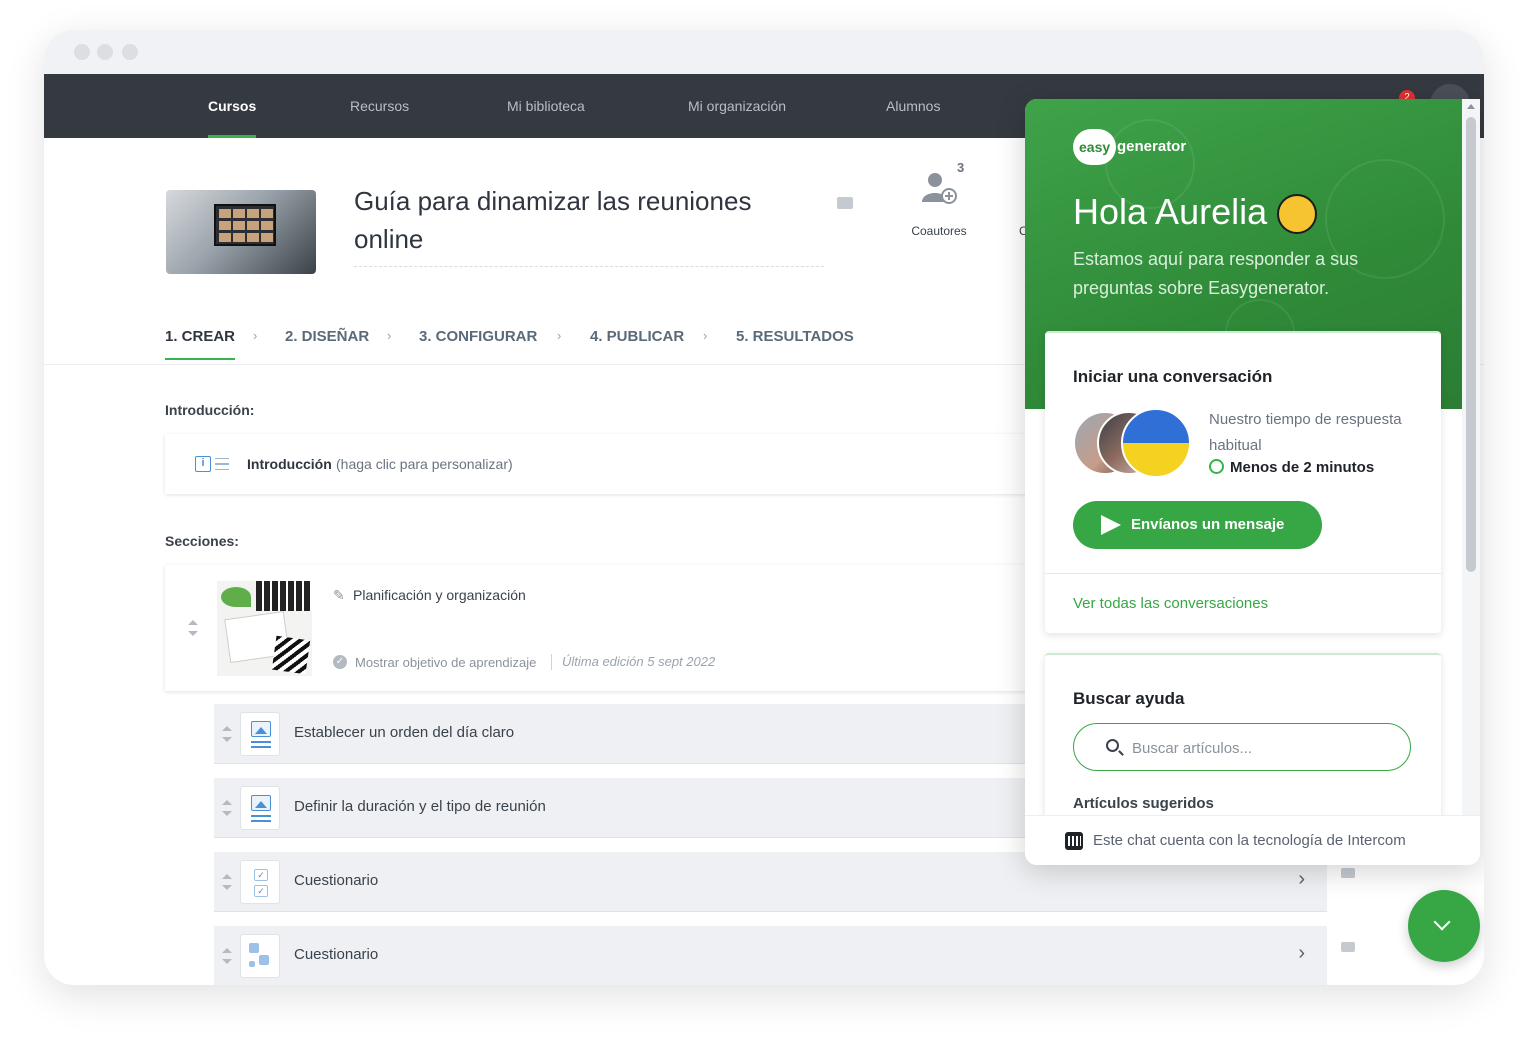  I want to click on item-title: Establecer un orden del día claro, so click(404, 732).